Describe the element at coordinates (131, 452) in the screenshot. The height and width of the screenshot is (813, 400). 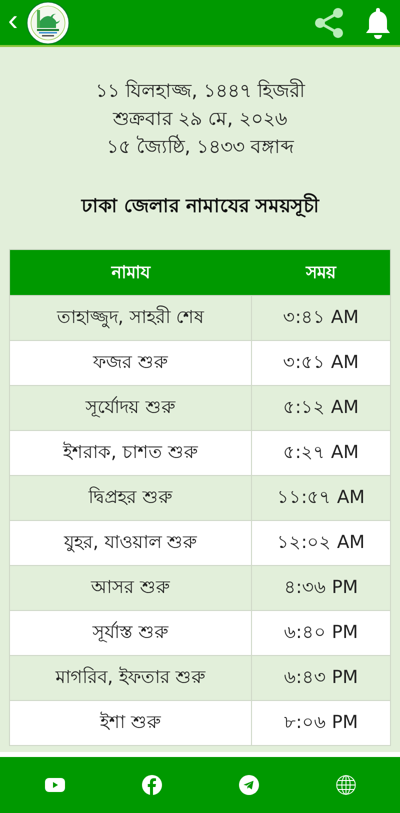
I see `table-cell: ইশরাক, চাশত শুরু` at that location.